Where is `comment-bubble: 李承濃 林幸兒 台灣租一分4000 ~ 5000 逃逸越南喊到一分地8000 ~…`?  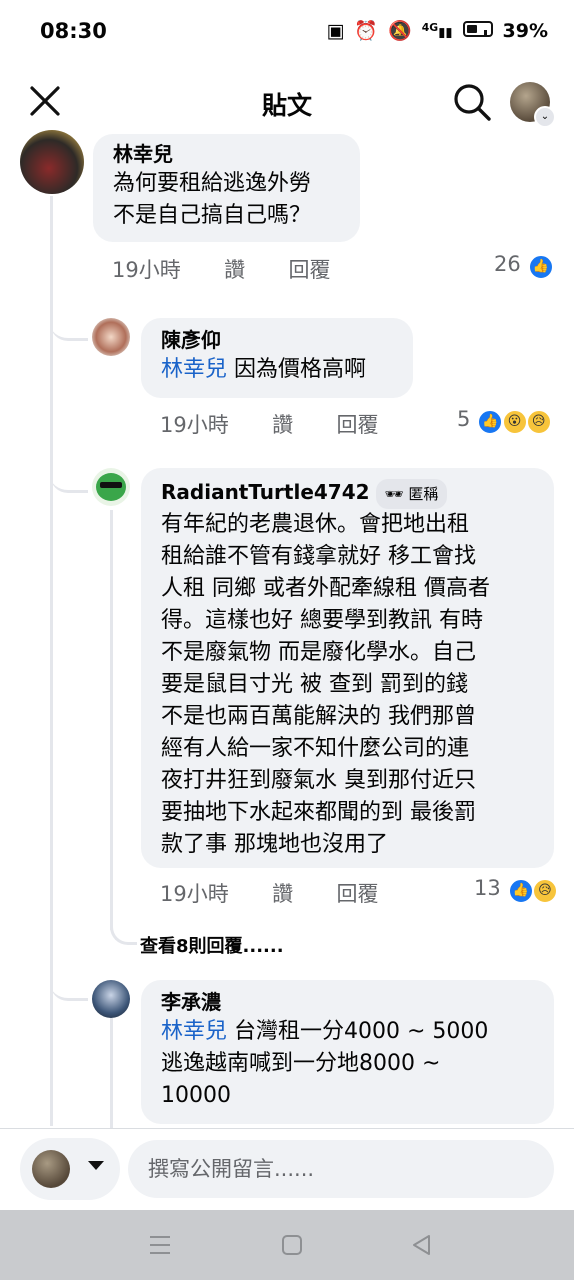
comment-bubble: 李承濃 林幸兒 台灣租一分4000 ~ 5000 逃逸越南喊到一分地8000 ~… is located at coordinates (347, 1052).